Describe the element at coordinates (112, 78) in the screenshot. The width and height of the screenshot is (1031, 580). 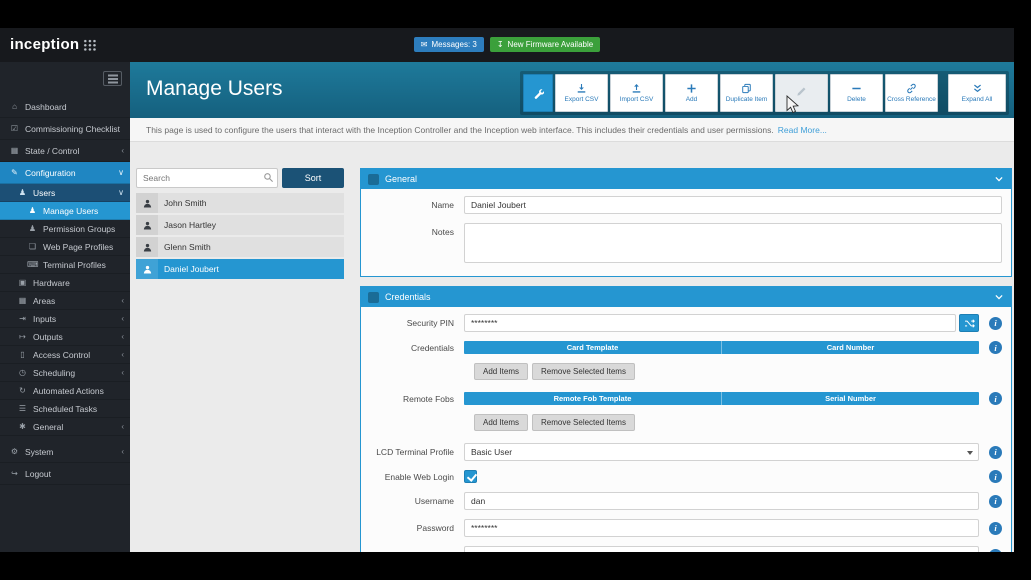
I see `menu-toggle-button` at that location.